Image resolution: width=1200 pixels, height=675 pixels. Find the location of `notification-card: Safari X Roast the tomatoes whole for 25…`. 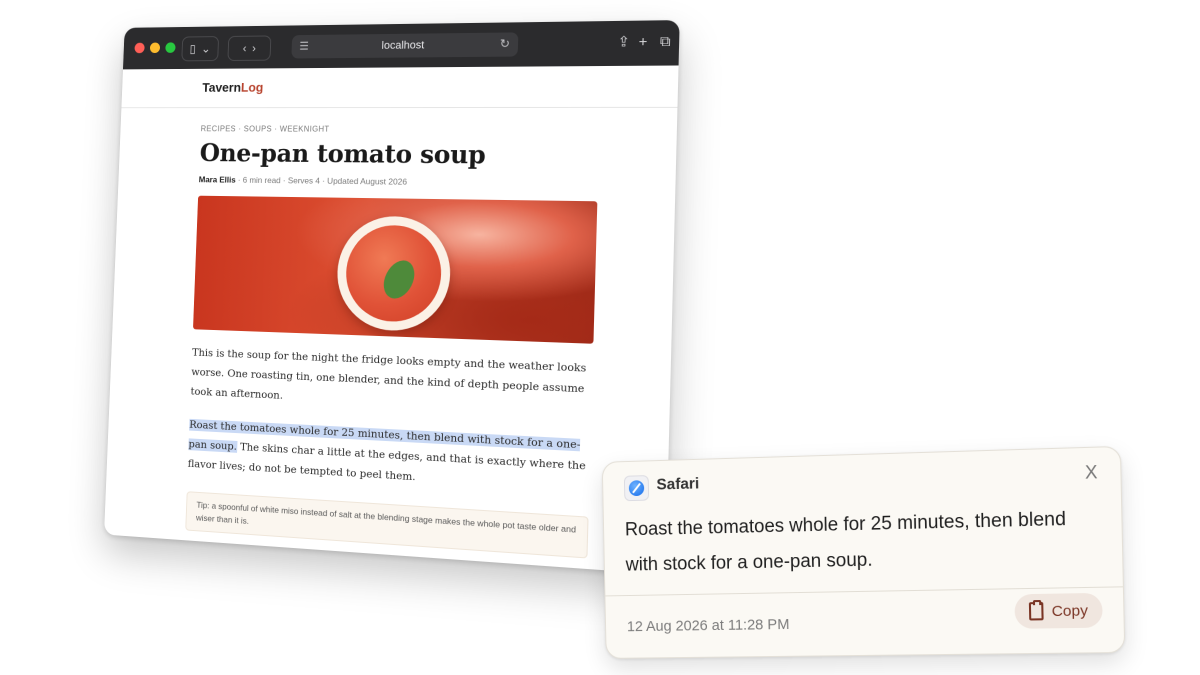

notification-card: Safari X Roast the tomatoes whole for 25… is located at coordinates (863, 552).